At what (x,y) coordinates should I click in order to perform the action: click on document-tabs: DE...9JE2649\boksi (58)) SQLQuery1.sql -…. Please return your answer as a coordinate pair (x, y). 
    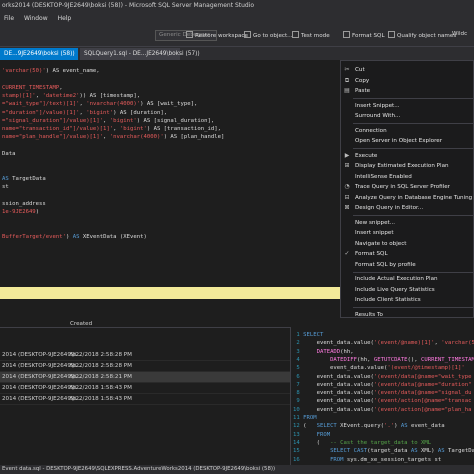
    Looking at the image, I should click on (237, 53).